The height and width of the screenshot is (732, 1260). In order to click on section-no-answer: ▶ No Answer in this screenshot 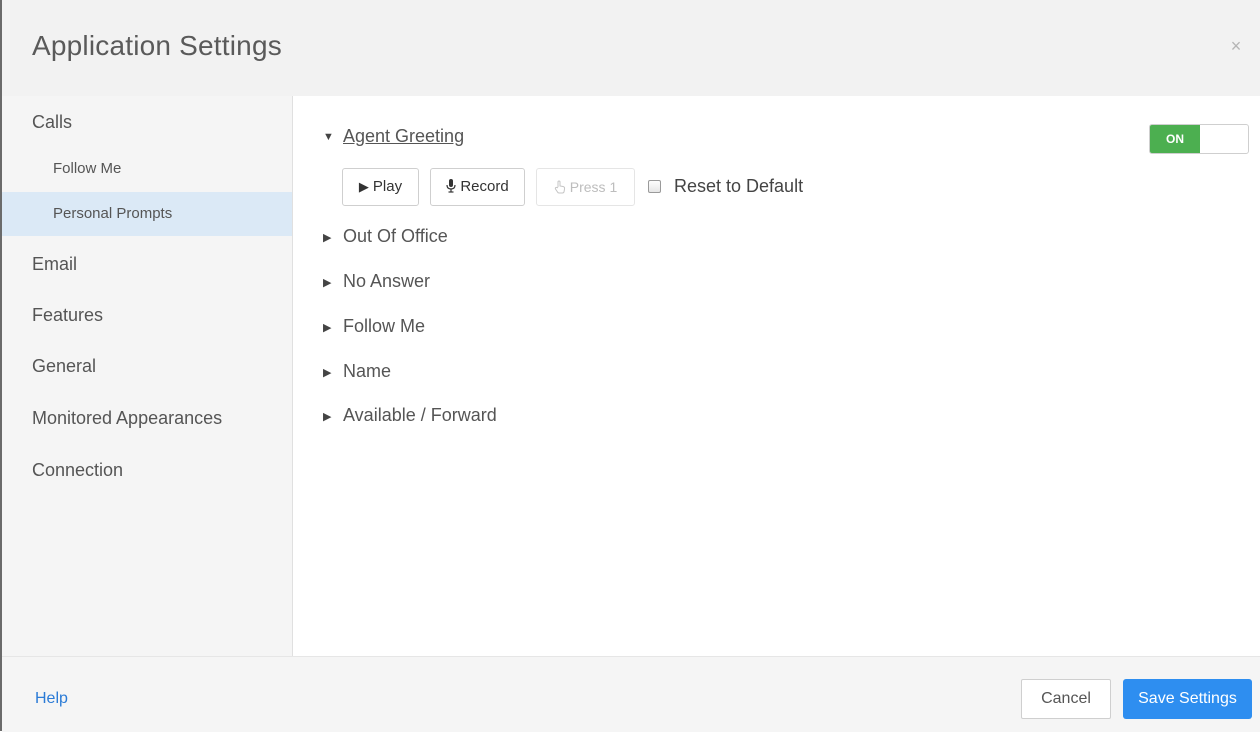, I will do `click(376, 281)`.